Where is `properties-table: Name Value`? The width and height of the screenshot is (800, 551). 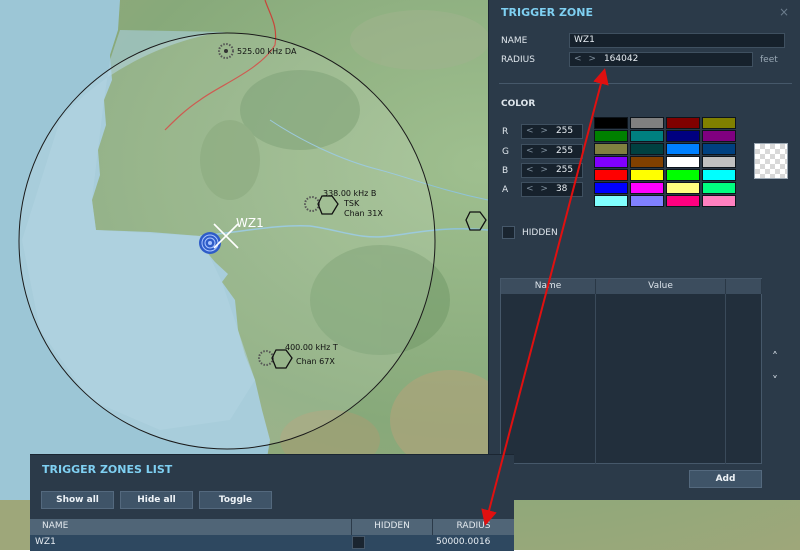 properties-table: Name Value is located at coordinates (631, 371).